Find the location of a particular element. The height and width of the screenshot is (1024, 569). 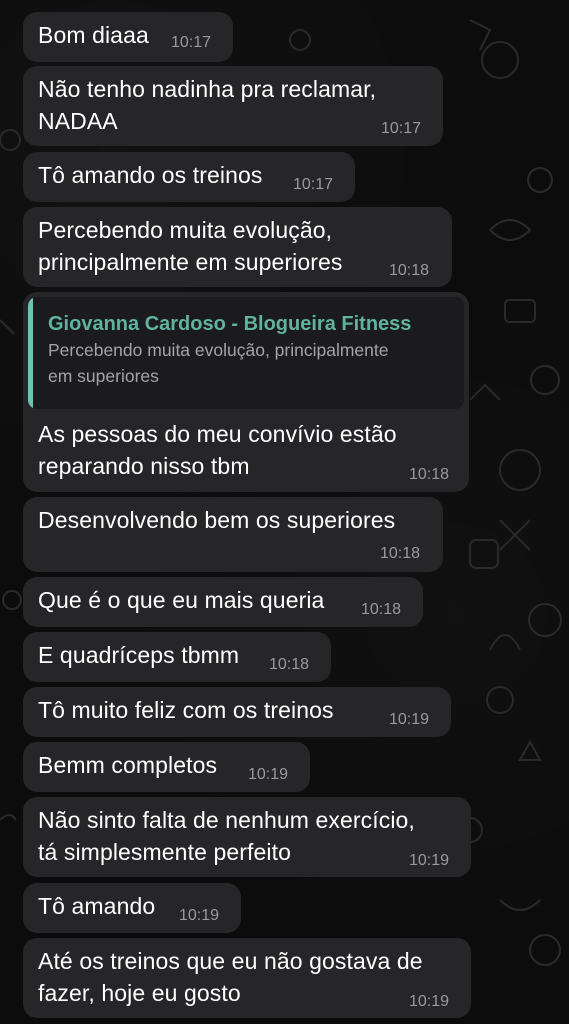

message-bubble: E quadríceps tbmm 10:18 is located at coordinates (177, 657).